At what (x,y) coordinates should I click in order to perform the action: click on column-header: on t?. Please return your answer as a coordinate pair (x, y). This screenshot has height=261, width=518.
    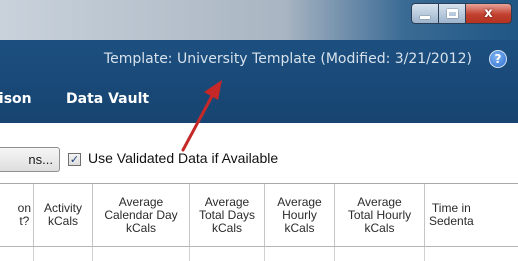
    Looking at the image, I should click on (17, 215).